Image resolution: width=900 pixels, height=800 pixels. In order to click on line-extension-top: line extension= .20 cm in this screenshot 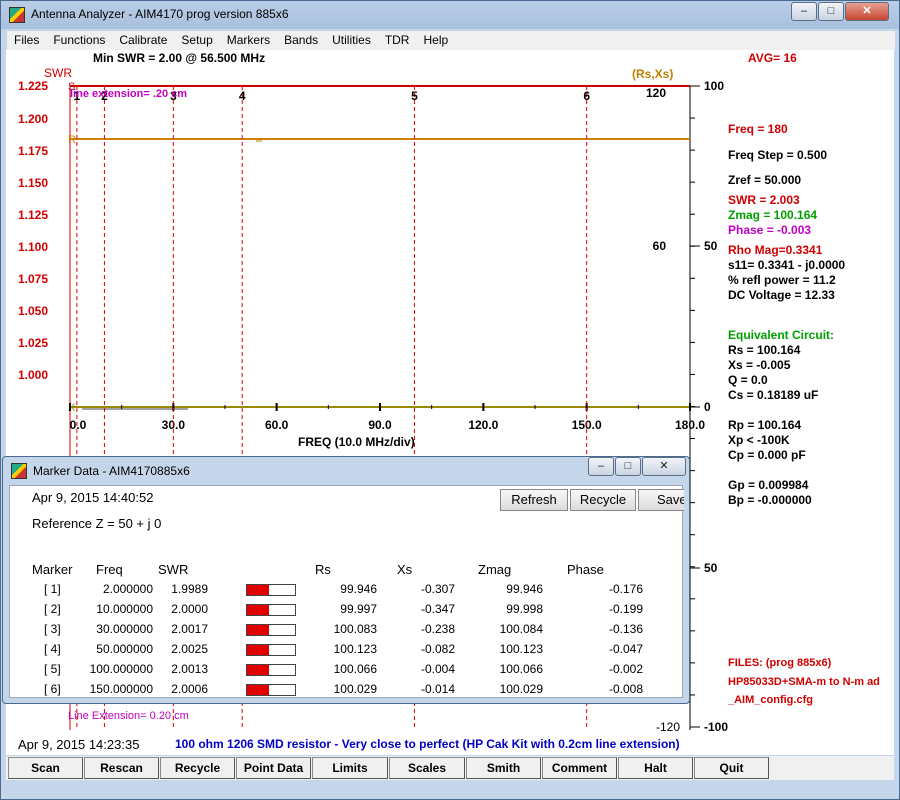, I will do `click(129, 94)`.